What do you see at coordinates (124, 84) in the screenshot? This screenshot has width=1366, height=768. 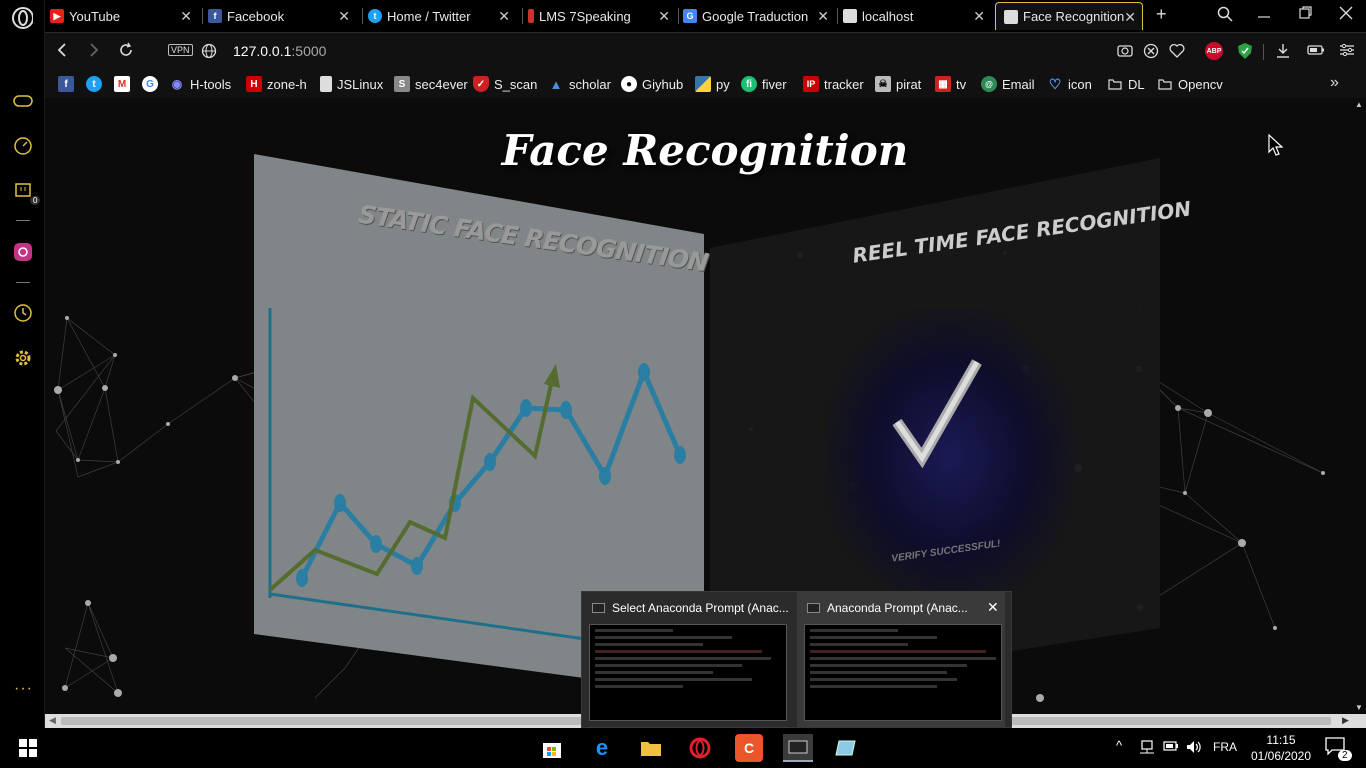 I see `bookmark-gmail: M` at bounding box center [124, 84].